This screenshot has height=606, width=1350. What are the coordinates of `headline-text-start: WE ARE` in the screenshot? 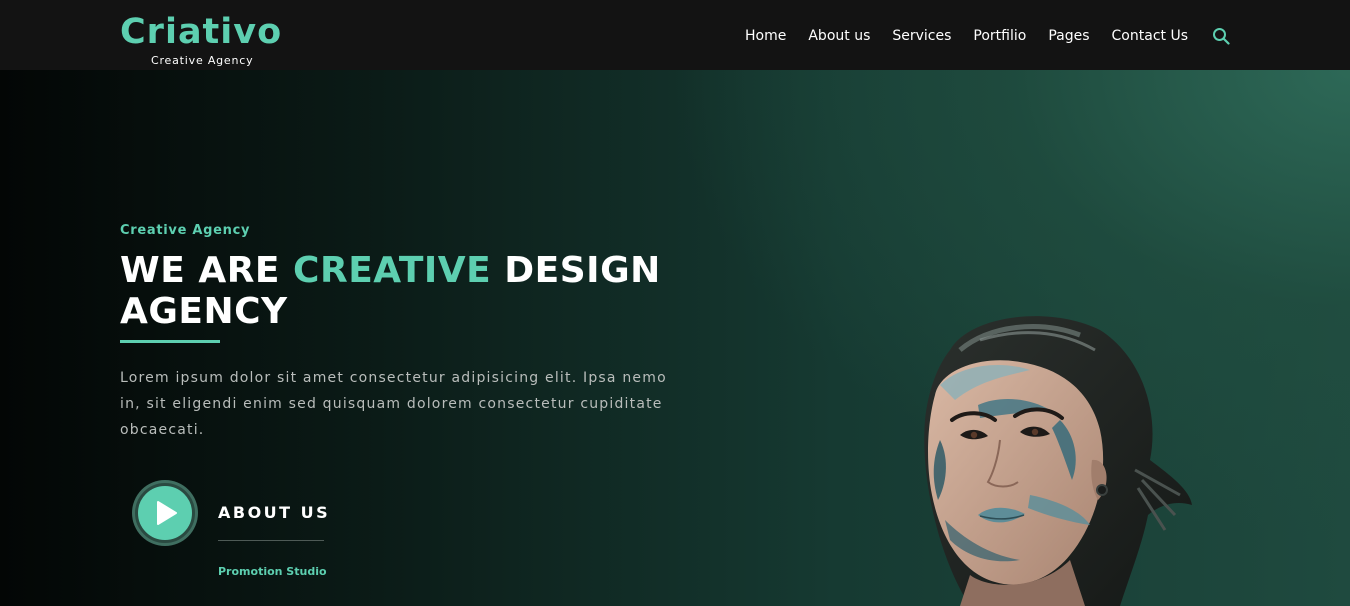 It's located at (207, 270).